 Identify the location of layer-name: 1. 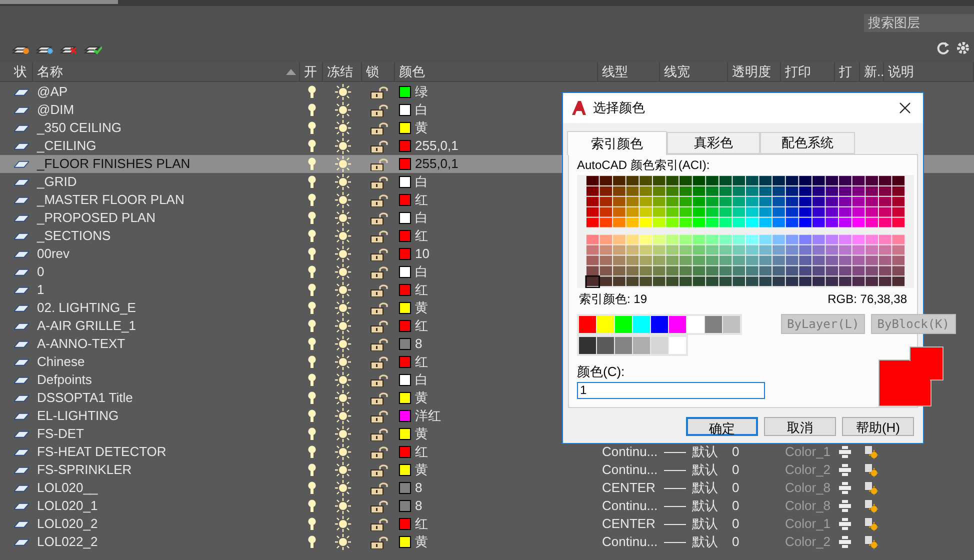
(40, 290).